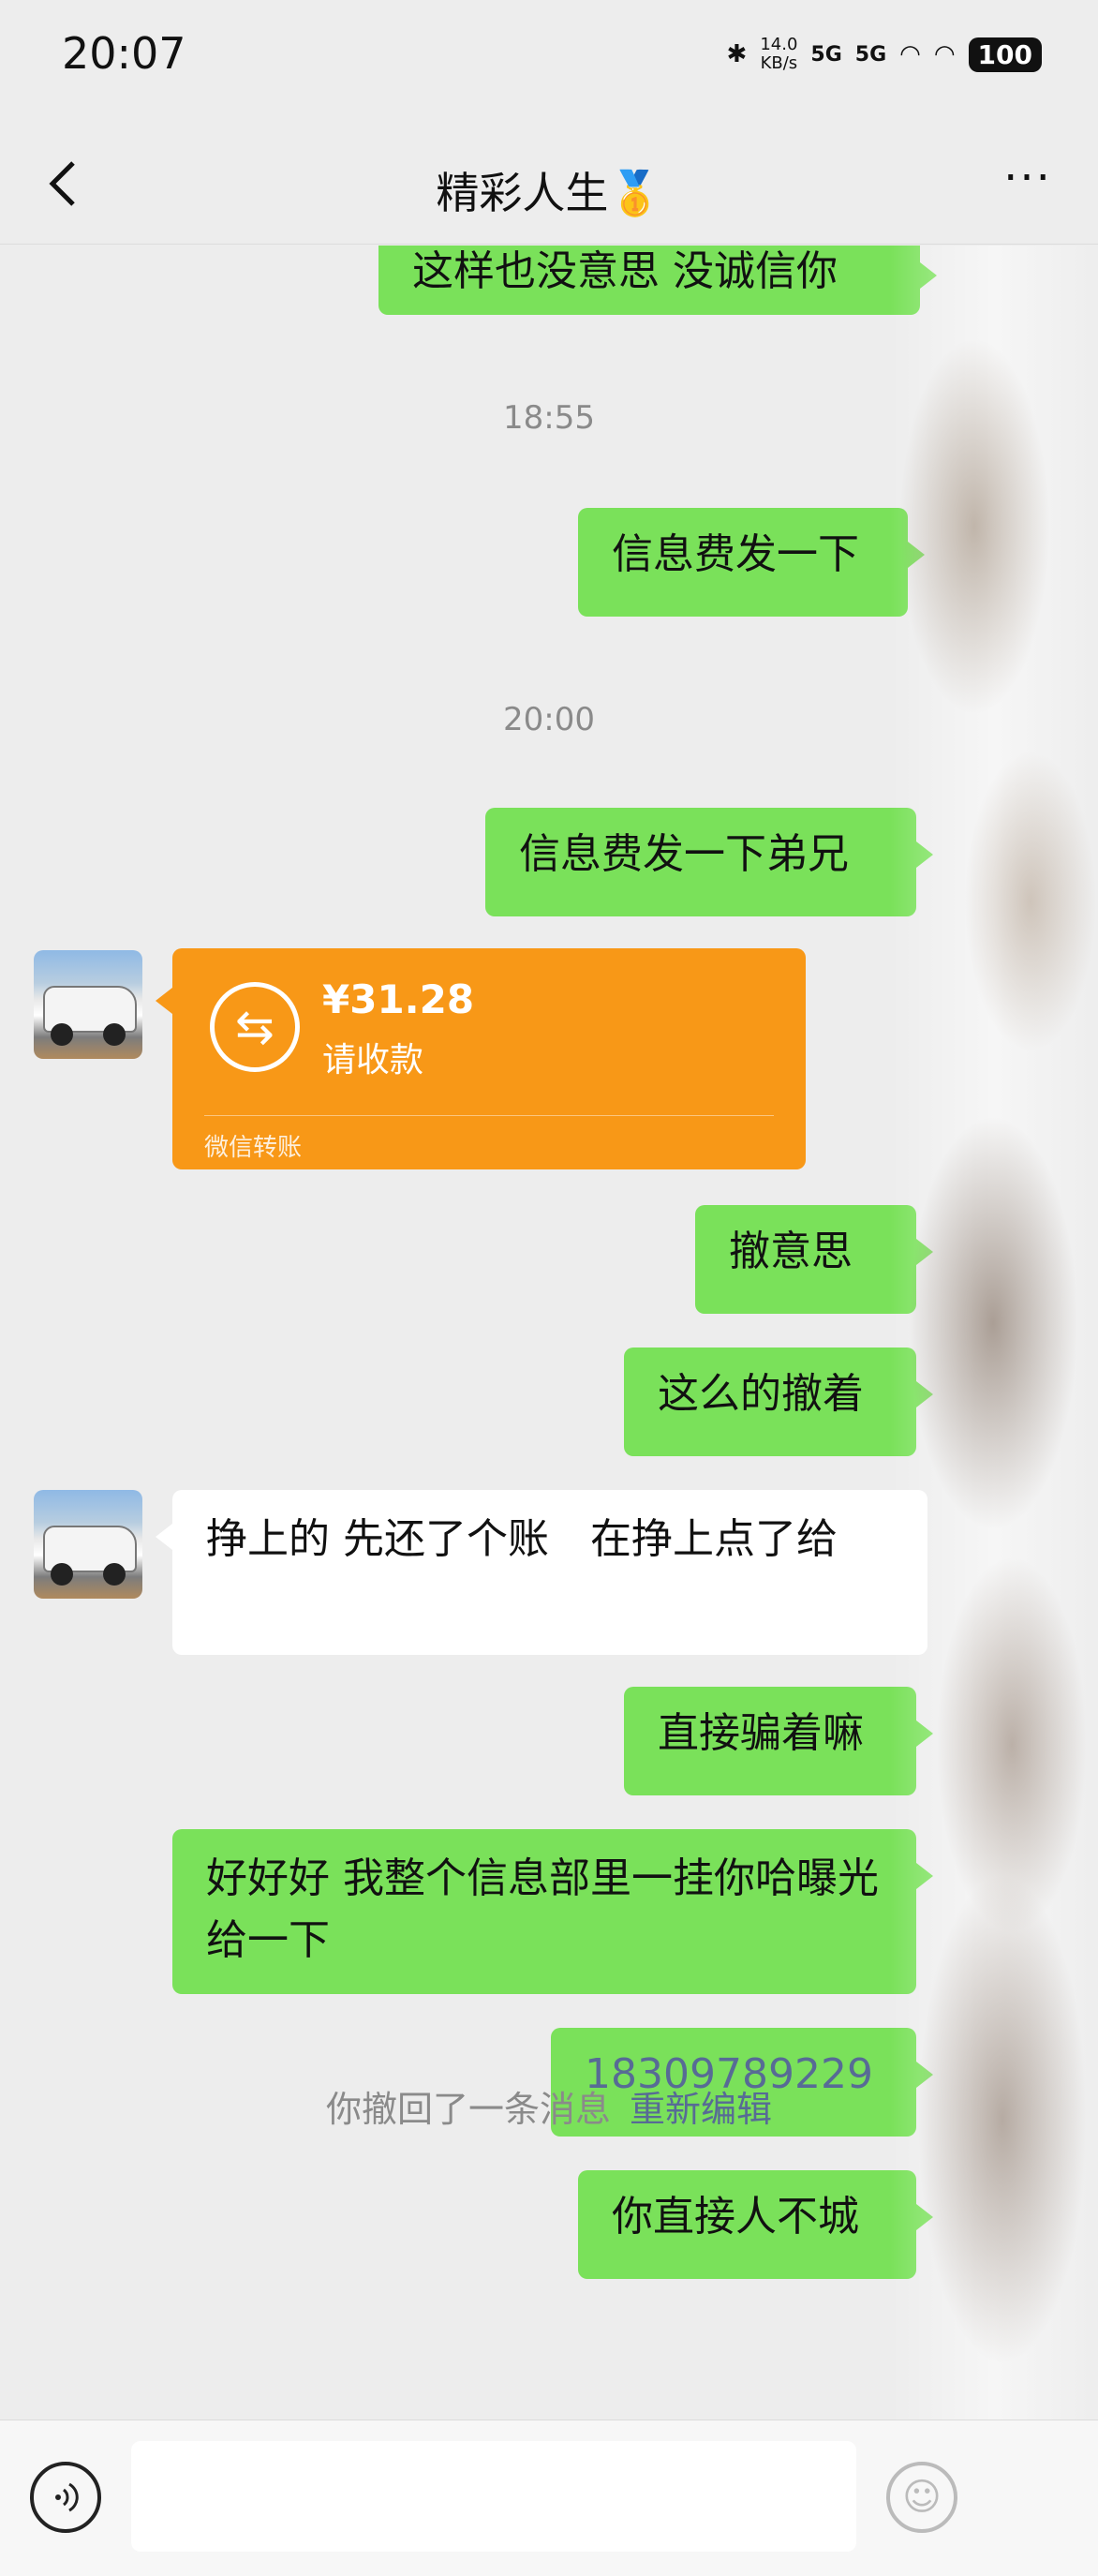  Describe the element at coordinates (65, 2497) in the screenshot. I see `voice-icon` at that location.